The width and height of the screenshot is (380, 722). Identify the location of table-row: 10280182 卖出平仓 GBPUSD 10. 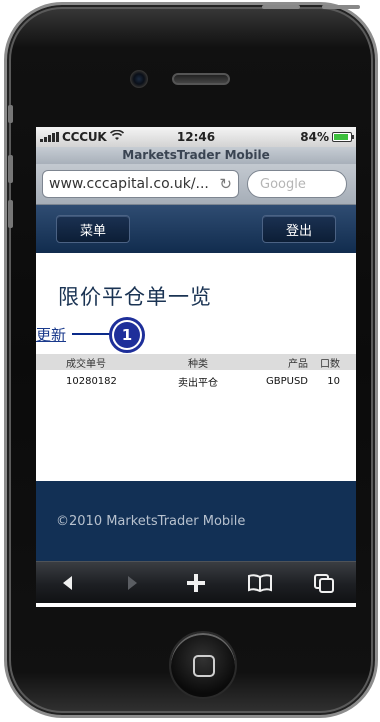
(196, 381).